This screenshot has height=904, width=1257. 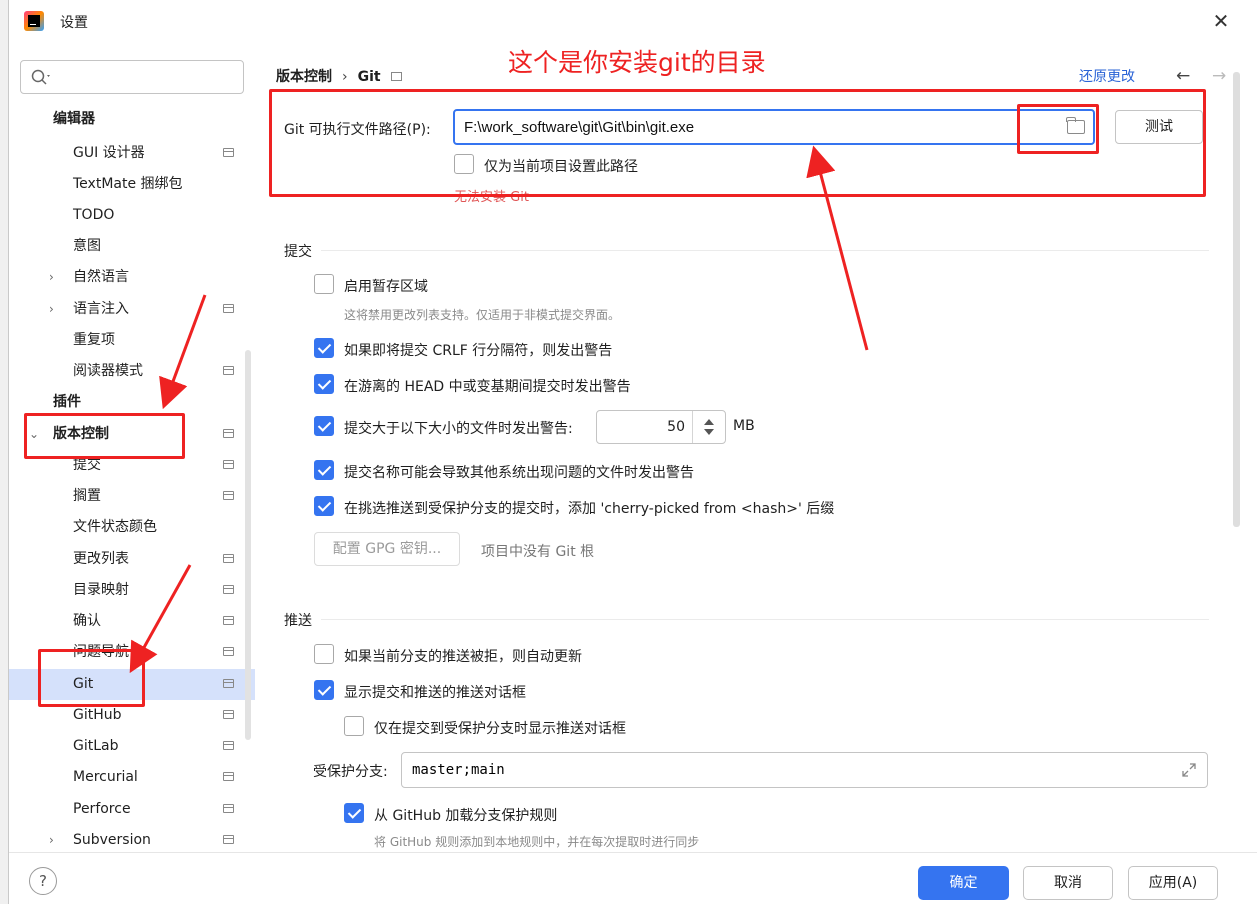 I want to click on tree-item-todo: TODO, so click(x=132, y=215).